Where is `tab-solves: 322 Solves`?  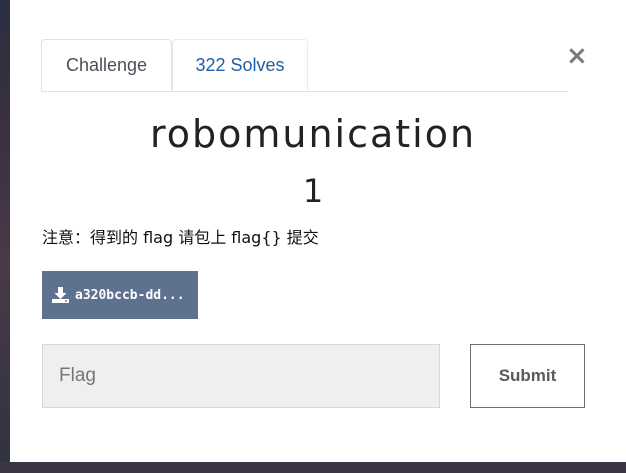 tab-solves: 322 Solves is located at coordinates (240, 64).